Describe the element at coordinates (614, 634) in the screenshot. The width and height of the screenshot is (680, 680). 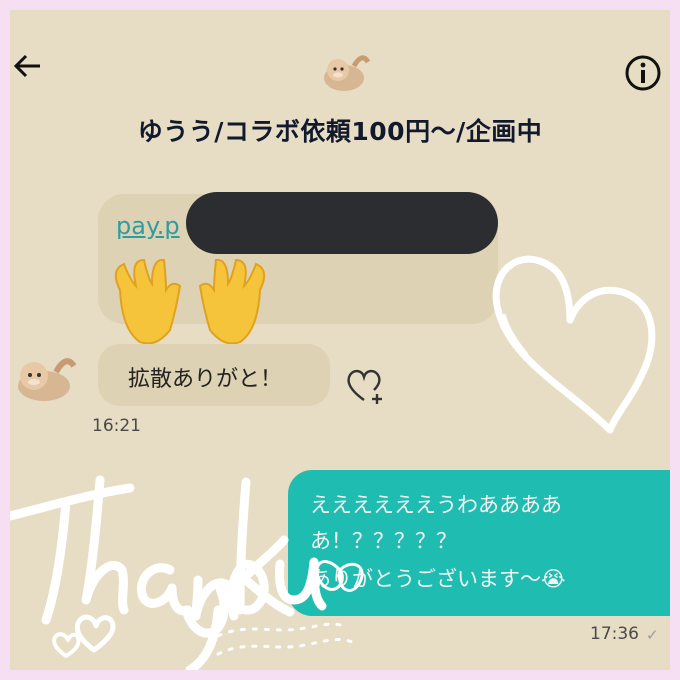
I see `outgoing-timestamp: 17:36` at that location.